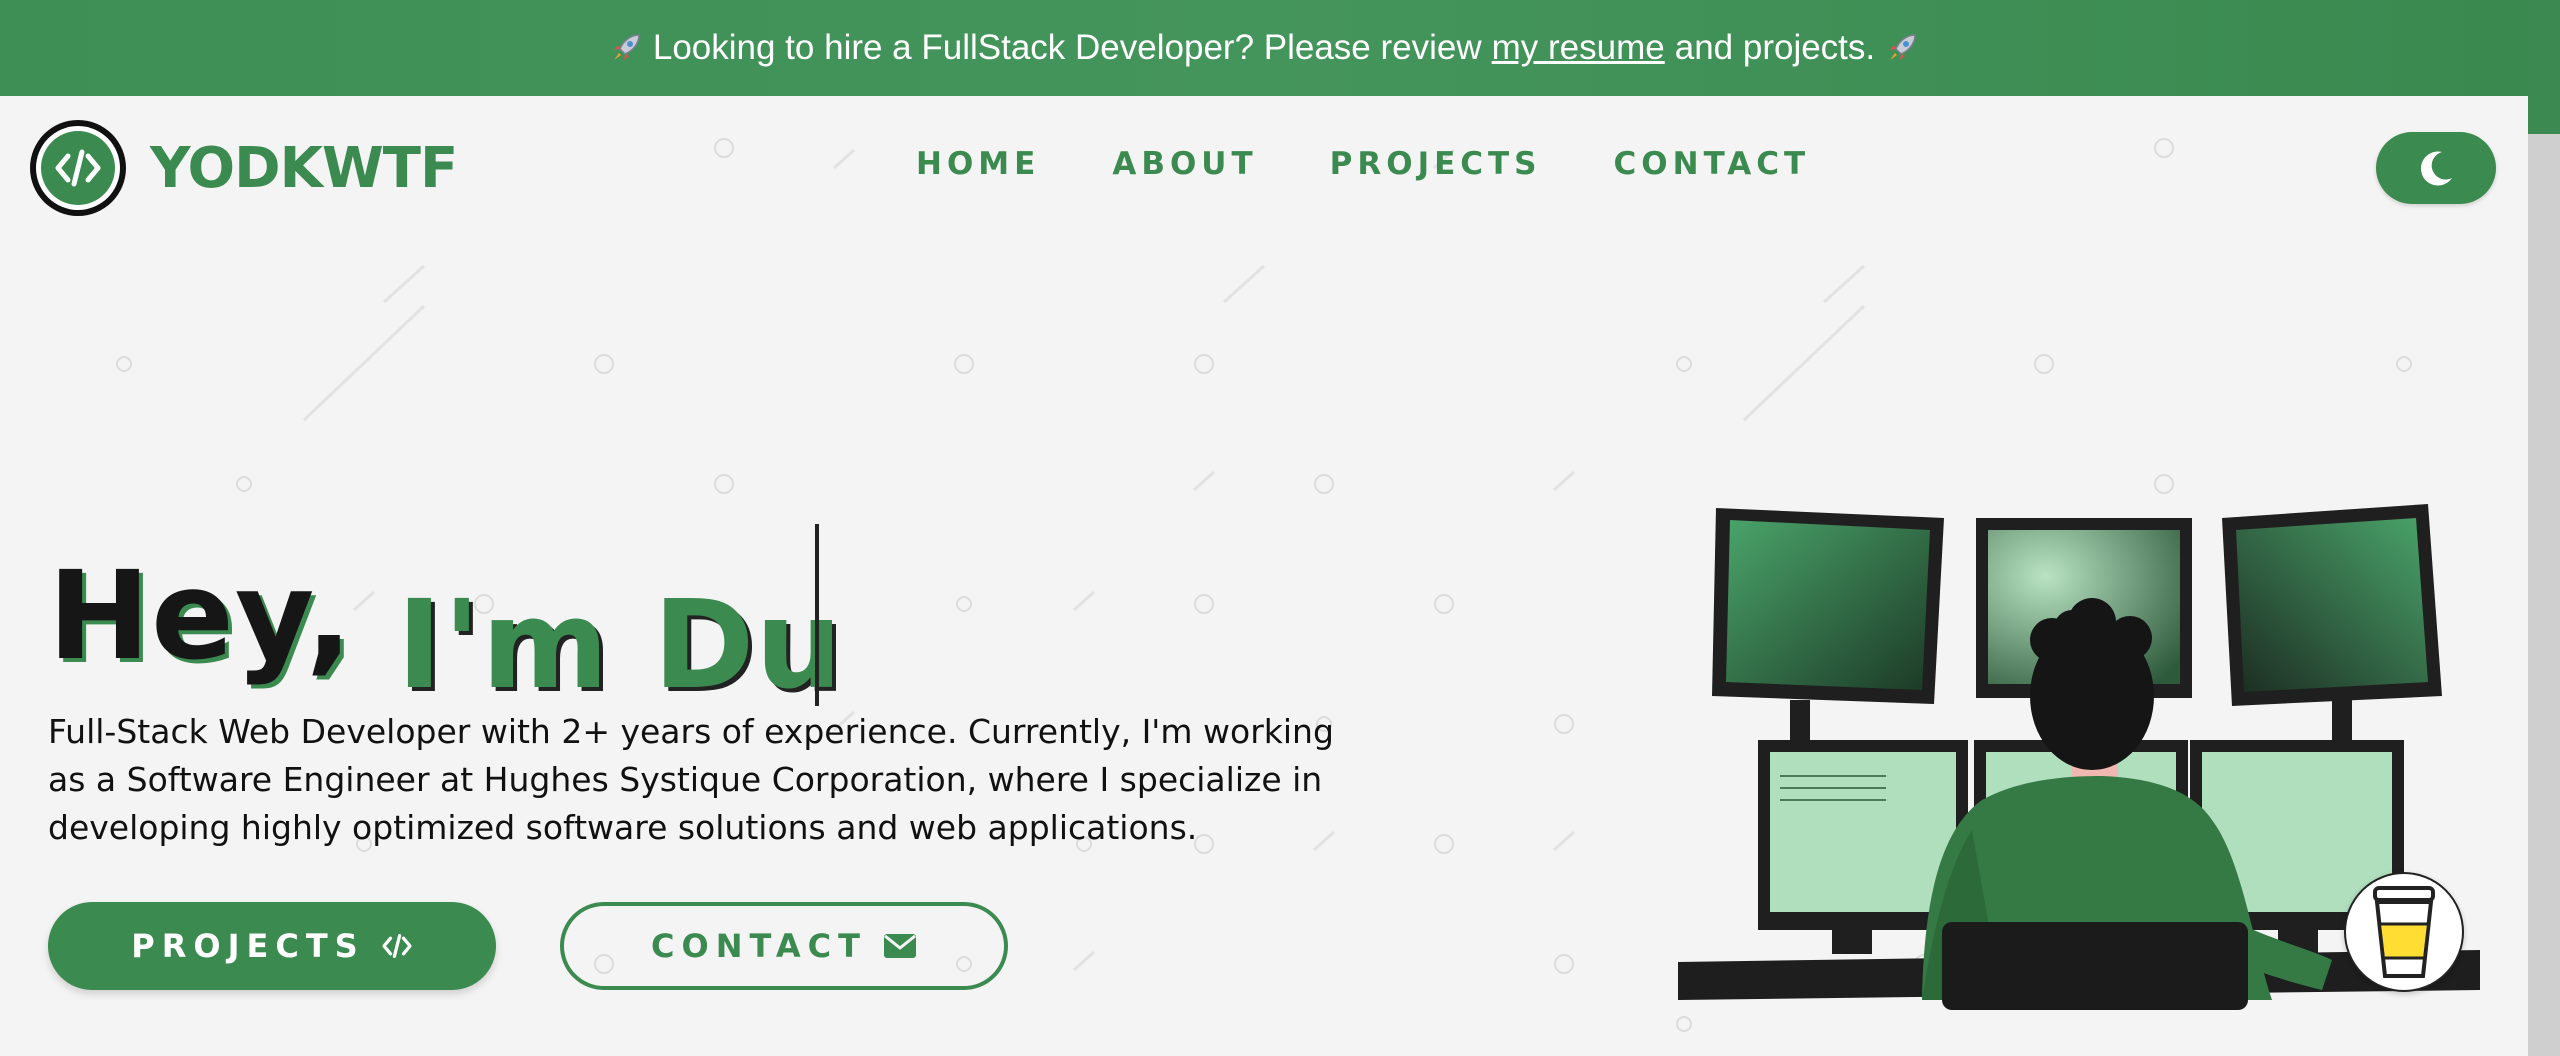 This screenshot has width=2560, height=1056. I want to click on brand-name: YODKWTF, so click(304, 168).